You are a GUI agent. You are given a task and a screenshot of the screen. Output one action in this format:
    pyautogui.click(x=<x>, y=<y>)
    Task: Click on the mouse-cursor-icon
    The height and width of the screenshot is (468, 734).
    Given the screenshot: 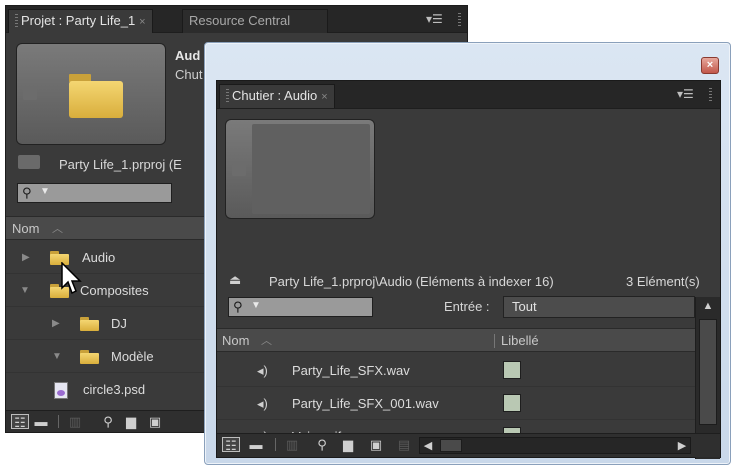 What is the action you would take?
    pyautogui.click(x=71, y=278)
    